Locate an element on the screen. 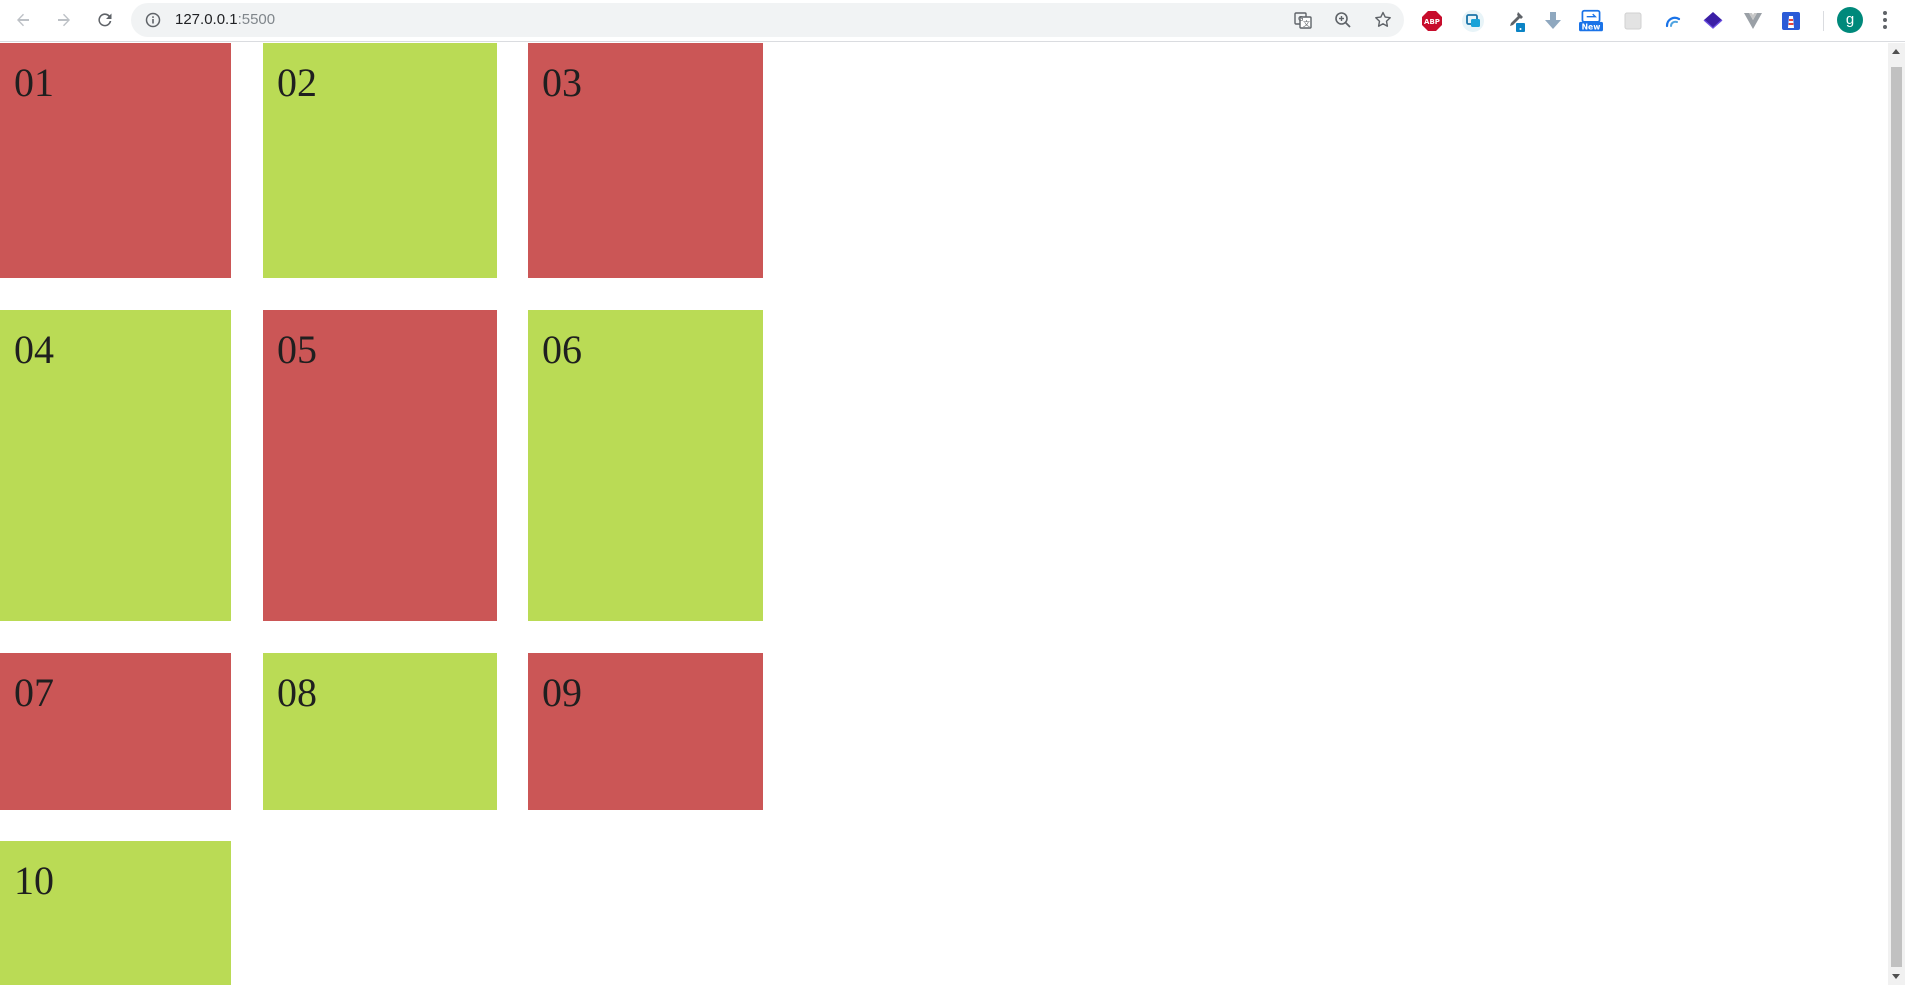 The height and width of the screenshot is (985, 1905). eyedropper-icon is located at coordinates (1517, 22).